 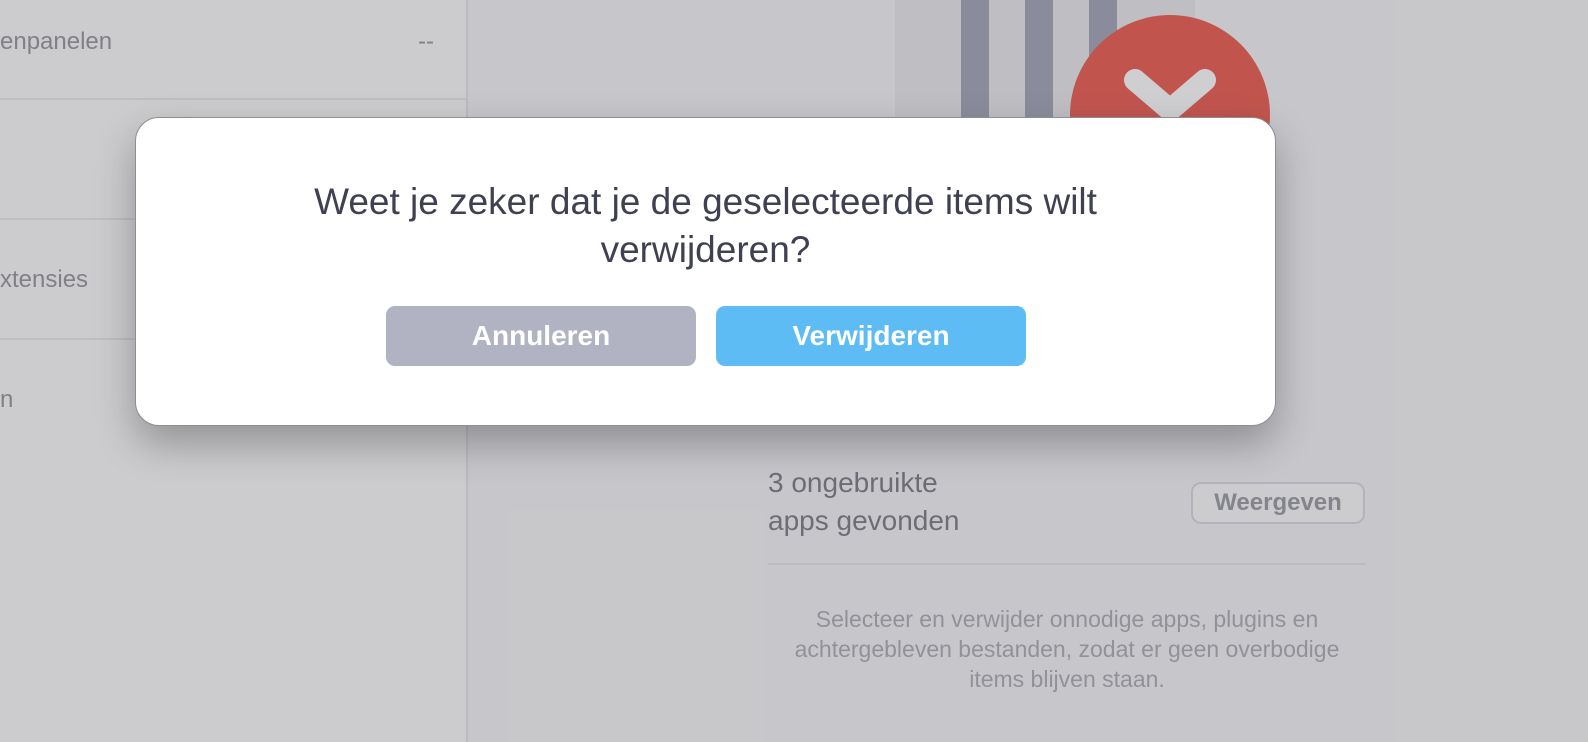 What do you see at coordinates (705, 249) in the screenshot?
I see `dialog-title-line: verwijderen?` at bounding box center [705, 249].